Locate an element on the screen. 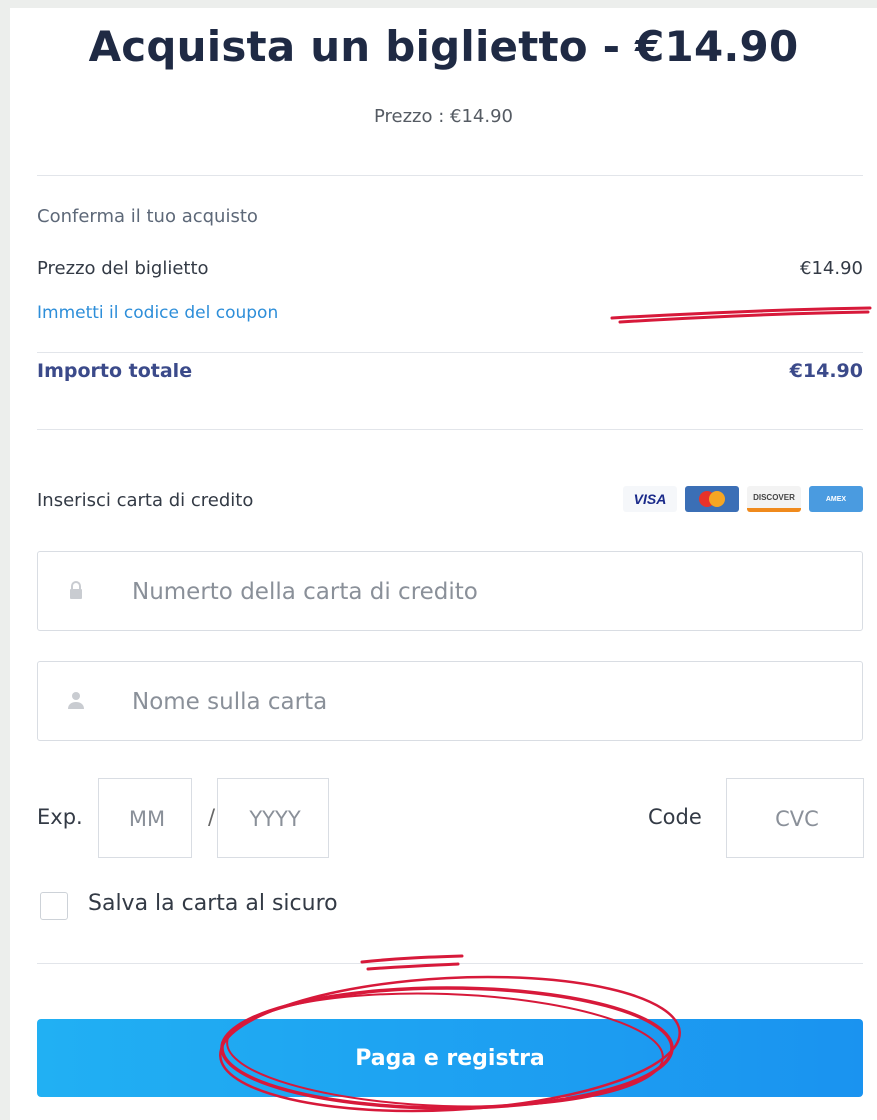  exp-month-field is located at coordinates (146, 818).